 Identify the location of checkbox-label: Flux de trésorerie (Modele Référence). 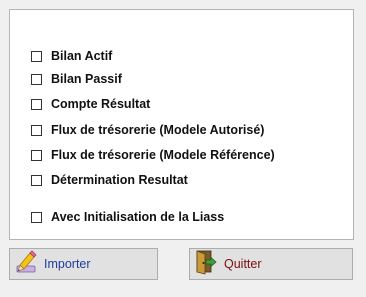
(163, 155).